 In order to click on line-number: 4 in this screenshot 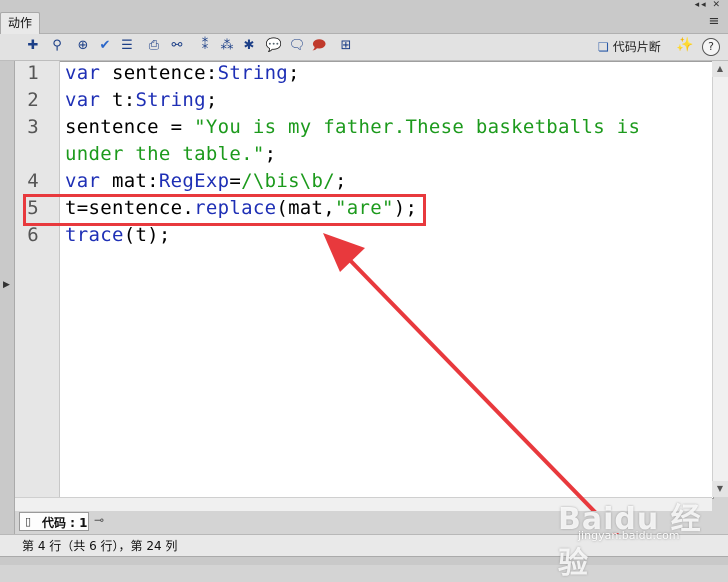, I will do `click(33, 181)`.